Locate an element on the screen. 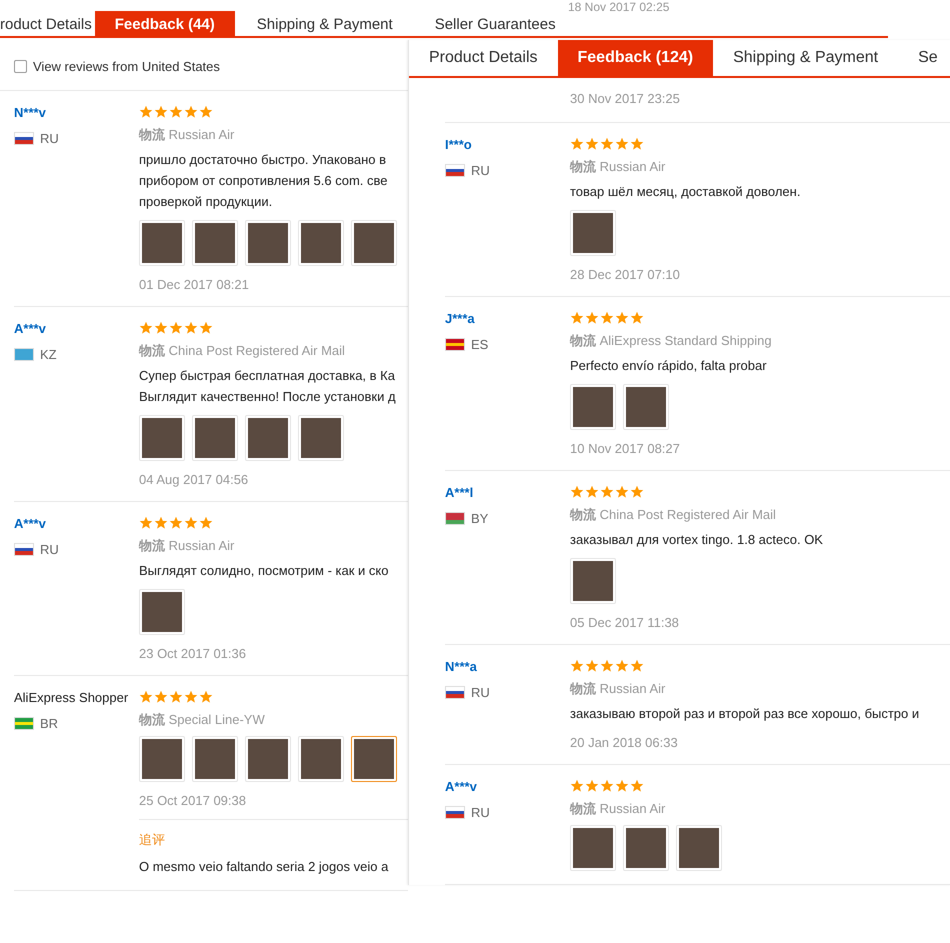 Image resolution: width=950 pixels, height=943 pixels. review-date: 23 Oct 2017 01:36 is located at coordinates (193, 654).